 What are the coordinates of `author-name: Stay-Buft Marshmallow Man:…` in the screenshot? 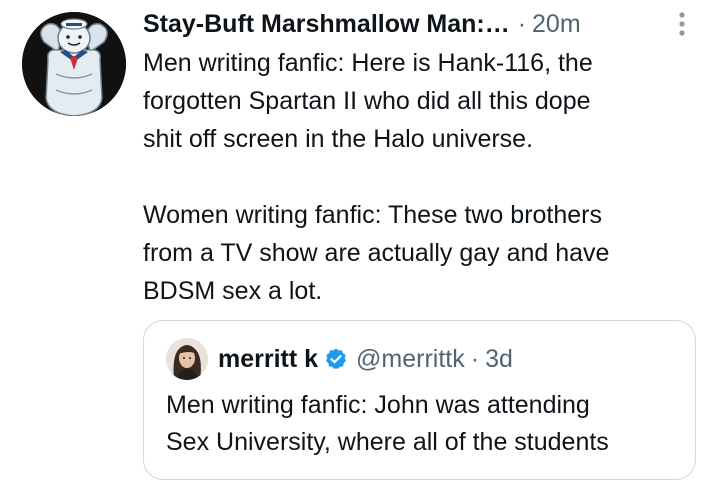 It's located at (326, 24).